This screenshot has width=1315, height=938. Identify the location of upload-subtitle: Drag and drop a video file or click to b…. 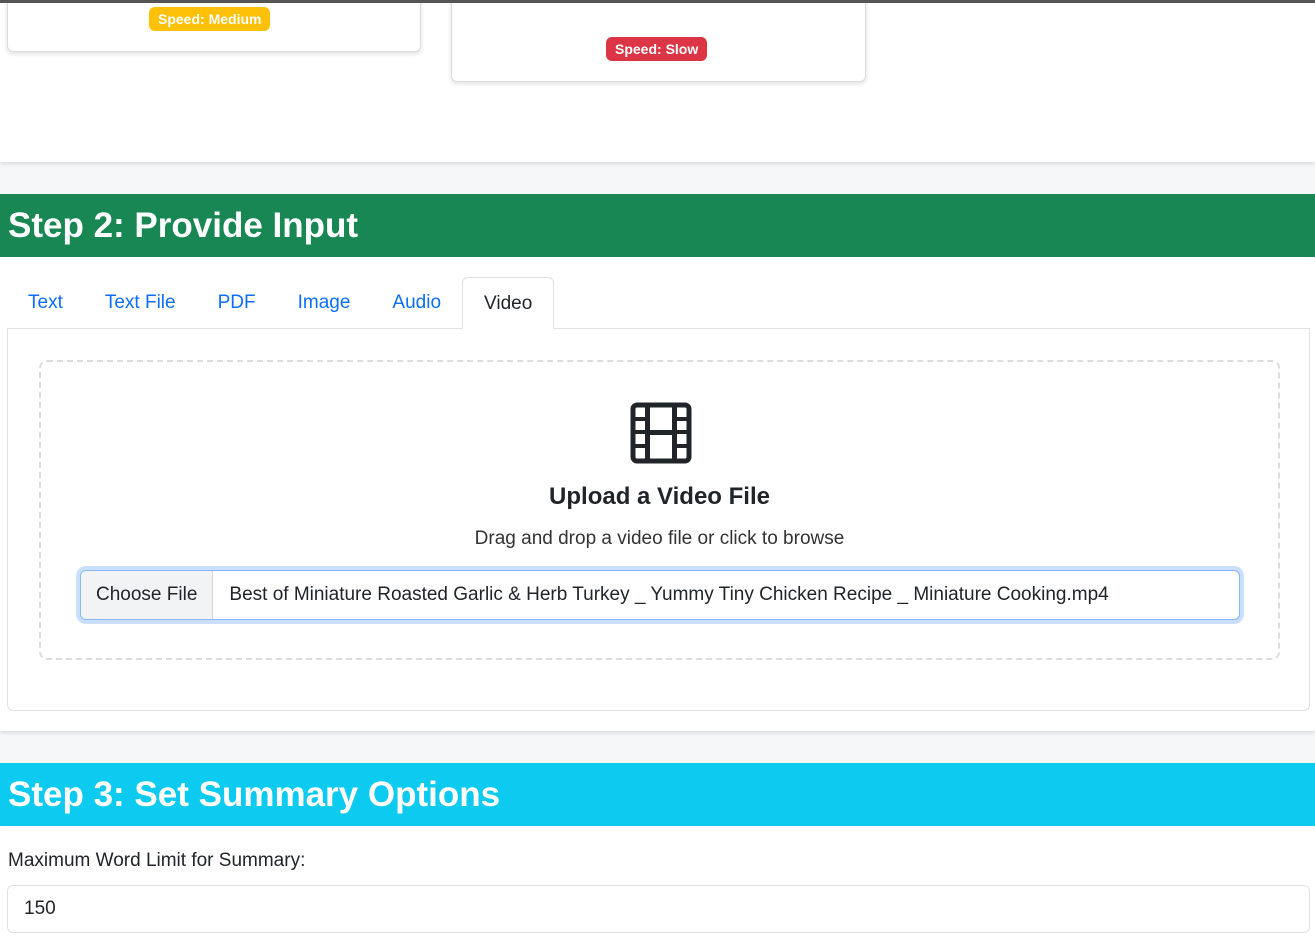
(659, 538).